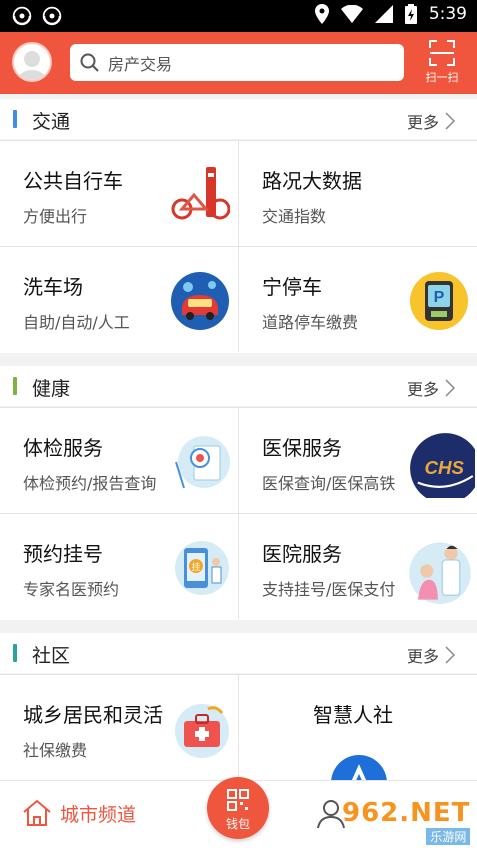 The height and width of the screenshot is (848, 477). I want to click on service-subtitle: 支持挂号/医保支付, so click(329, 589).